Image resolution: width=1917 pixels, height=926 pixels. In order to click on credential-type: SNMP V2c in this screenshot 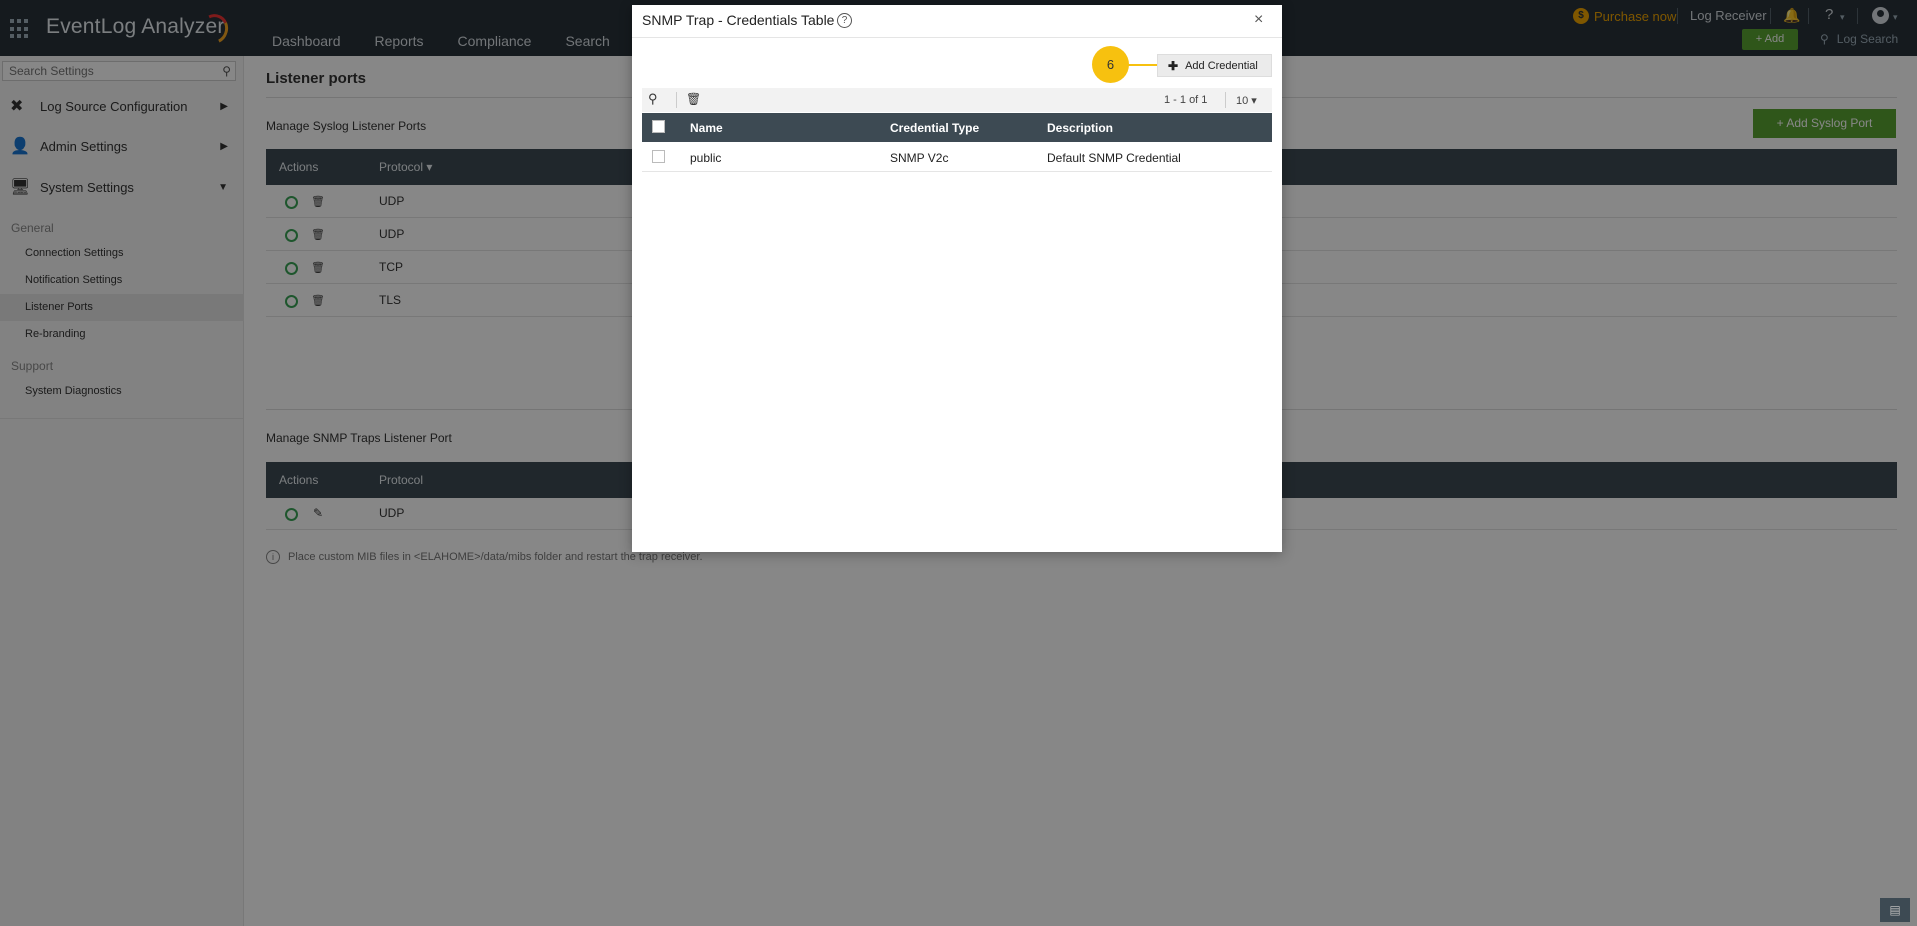, I will do `click(919, 158)`.